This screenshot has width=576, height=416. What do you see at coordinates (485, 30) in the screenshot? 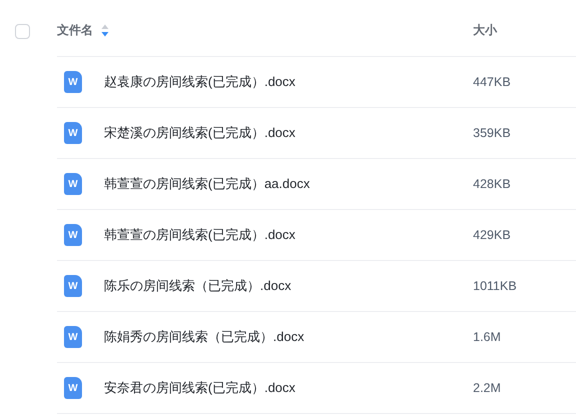
I see `column-header: 大小` at bounding box center [485, 30].